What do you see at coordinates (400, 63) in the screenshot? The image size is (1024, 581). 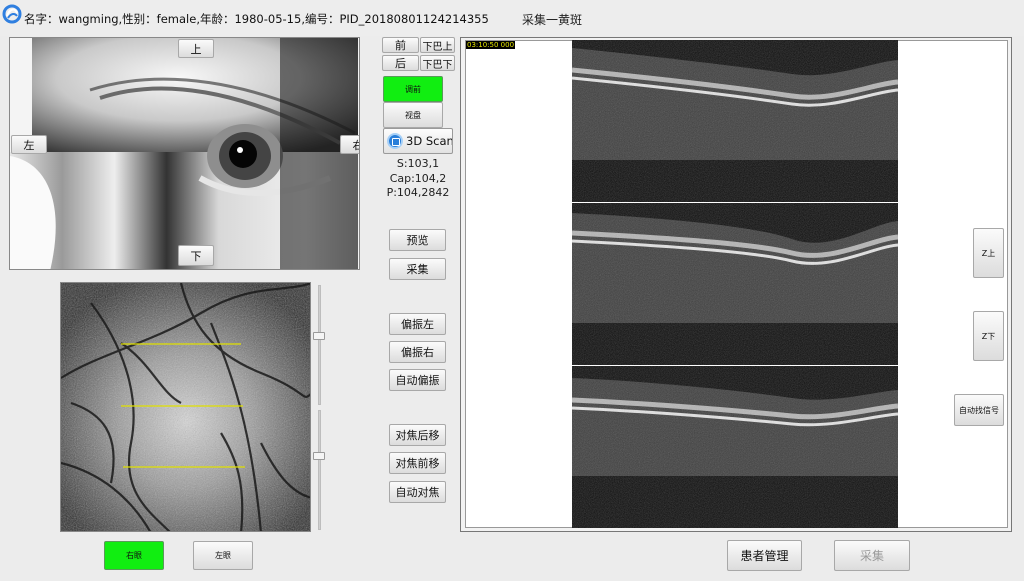 I see `back-button: 后` at bounding box center [400, 63].